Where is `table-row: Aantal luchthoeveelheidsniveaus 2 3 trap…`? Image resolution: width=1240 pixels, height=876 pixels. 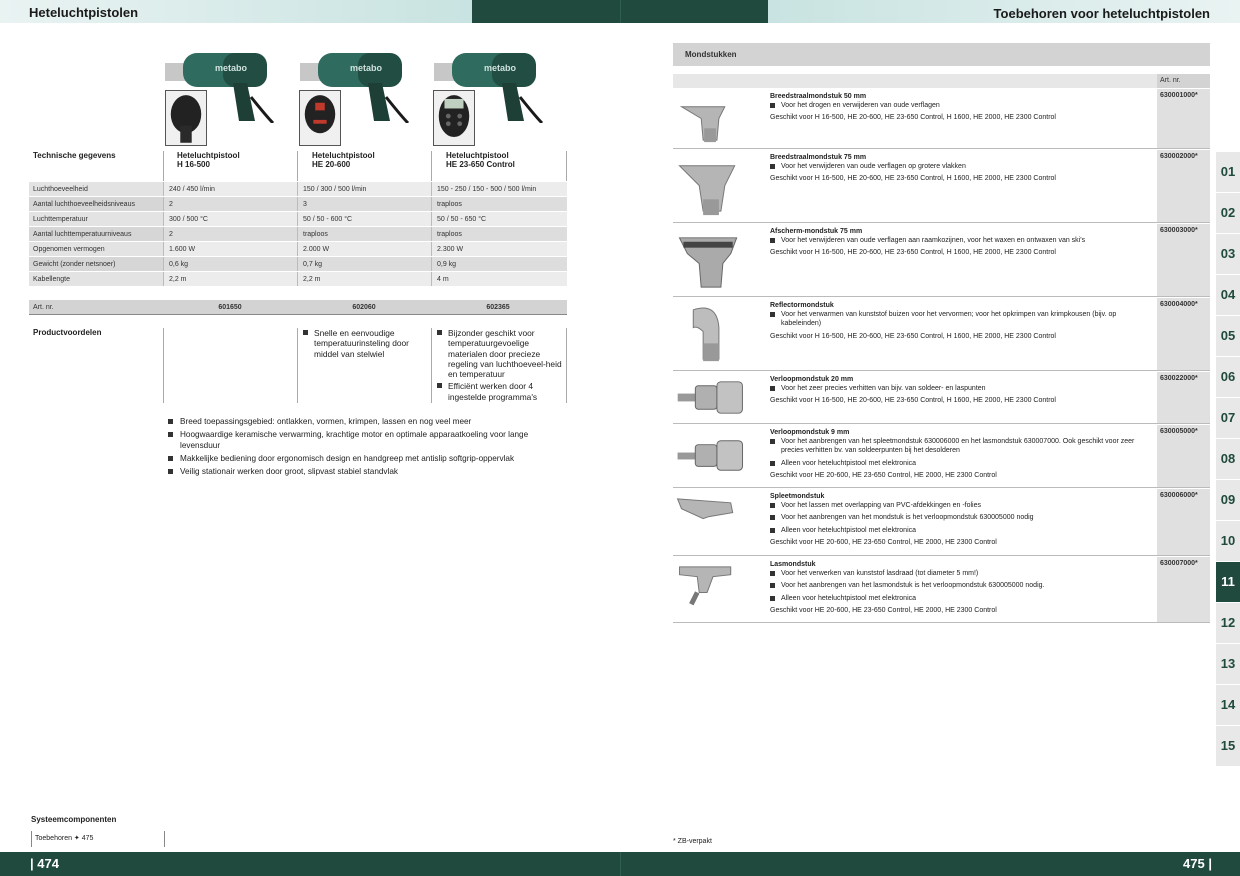
table-row: Aantal luchthoeveelheidsniveaus 2 3 trap… is located at coordinates (298, 204).